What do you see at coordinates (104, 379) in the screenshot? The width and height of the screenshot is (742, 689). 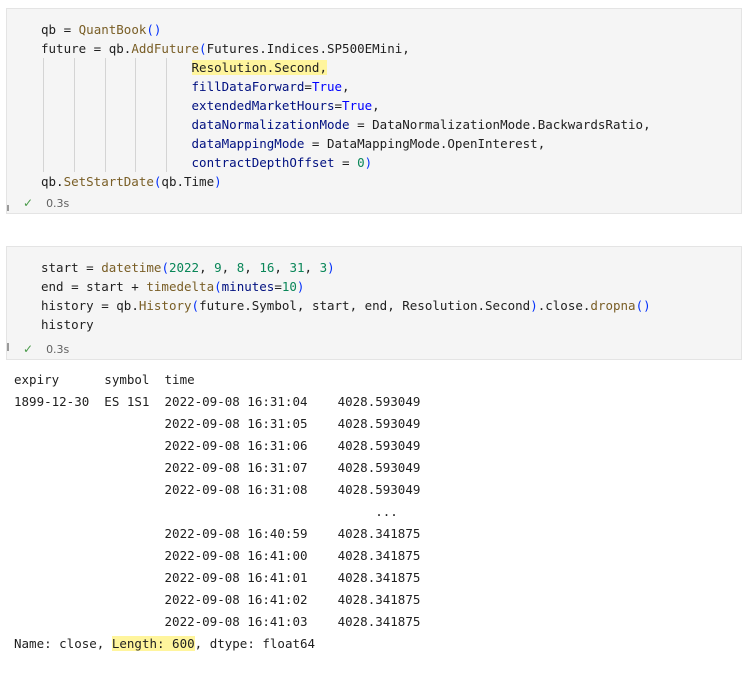 I see `output-header: expiry symbol time` at bounding box center [104, 379].